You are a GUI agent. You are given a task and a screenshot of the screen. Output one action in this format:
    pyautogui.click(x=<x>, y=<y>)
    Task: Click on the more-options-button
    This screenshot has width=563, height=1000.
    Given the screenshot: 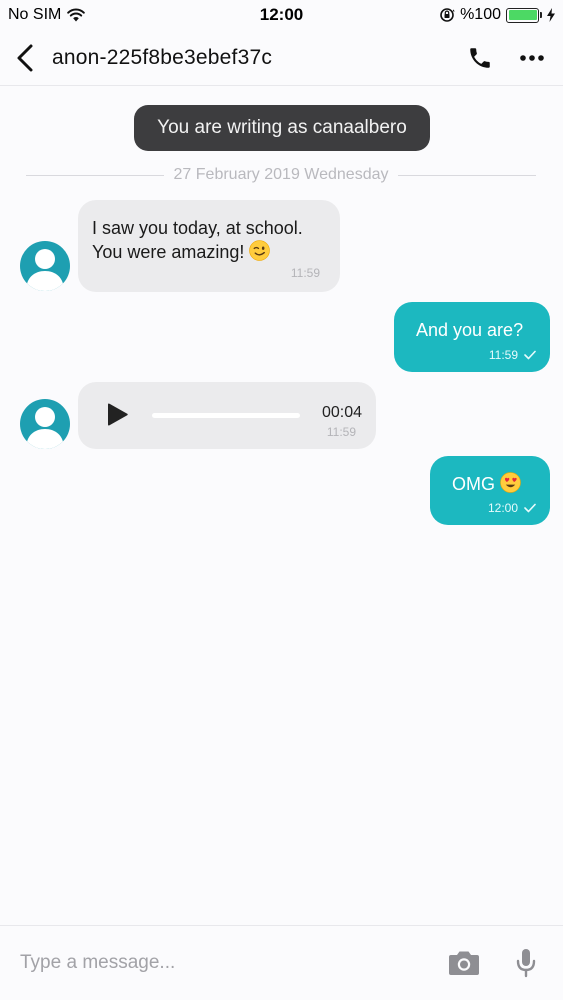 What is the action you would take?
    pyautogui.click(x=532, y=58)
    